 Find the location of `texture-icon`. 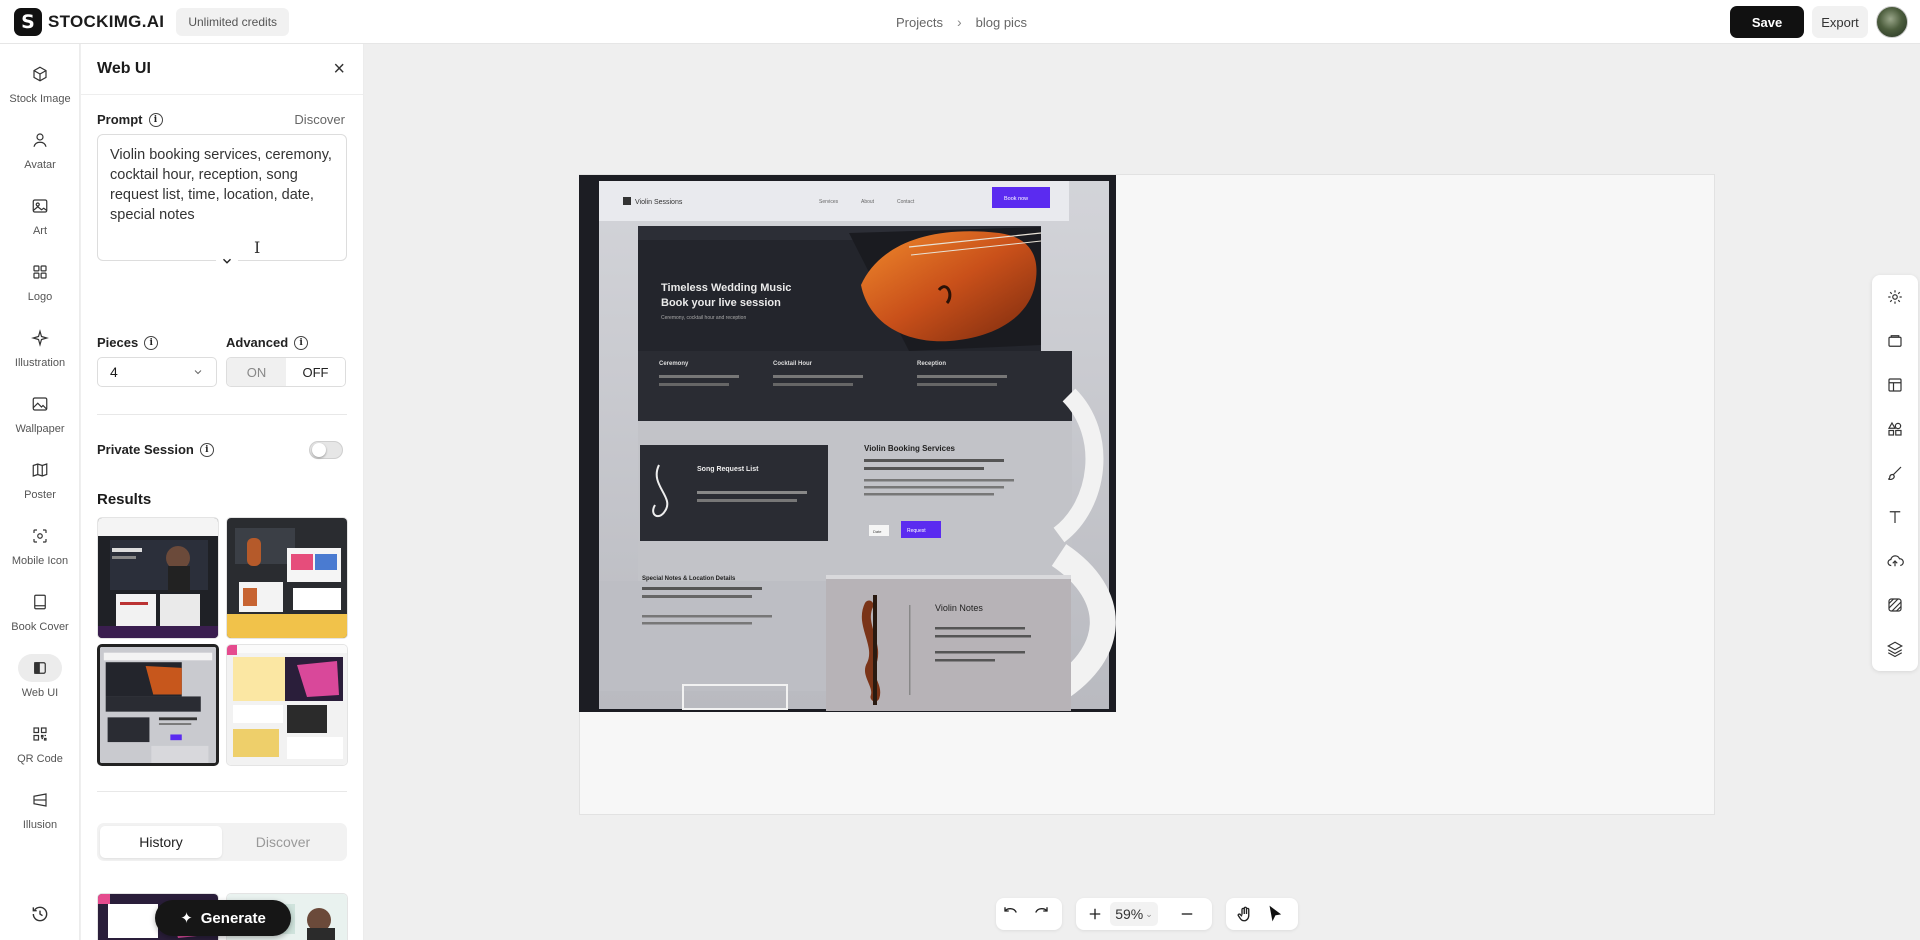

texture-icon is located at coordinates (1895, 605).